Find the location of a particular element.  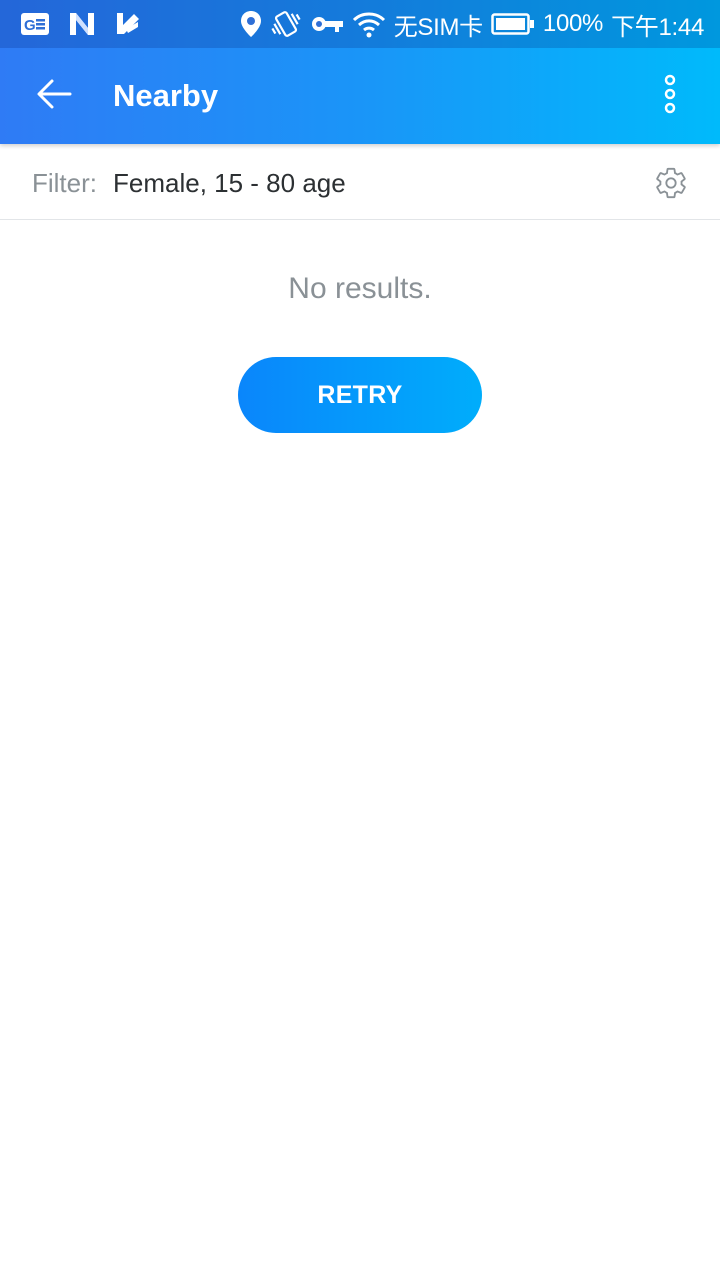

more-vertical-icon is located at coordinates (670, 96).